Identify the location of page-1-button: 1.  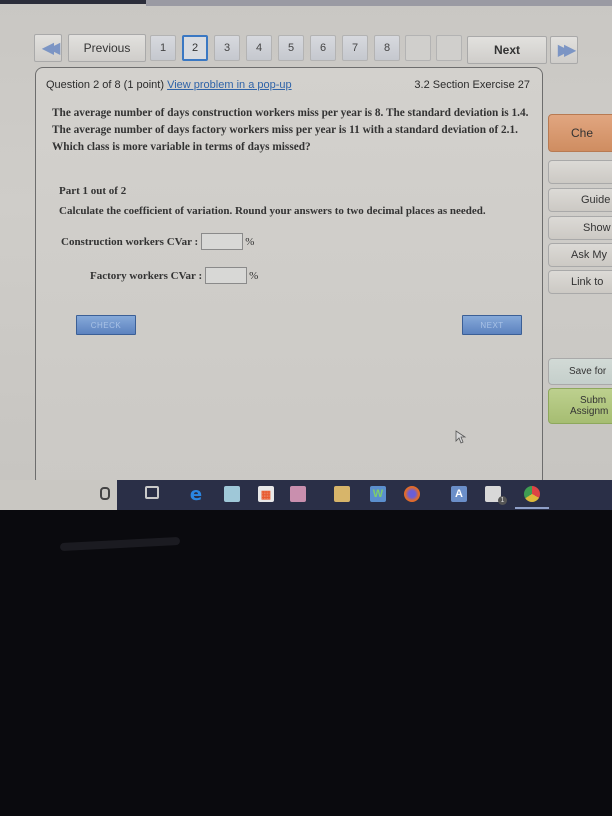
(163, 48).